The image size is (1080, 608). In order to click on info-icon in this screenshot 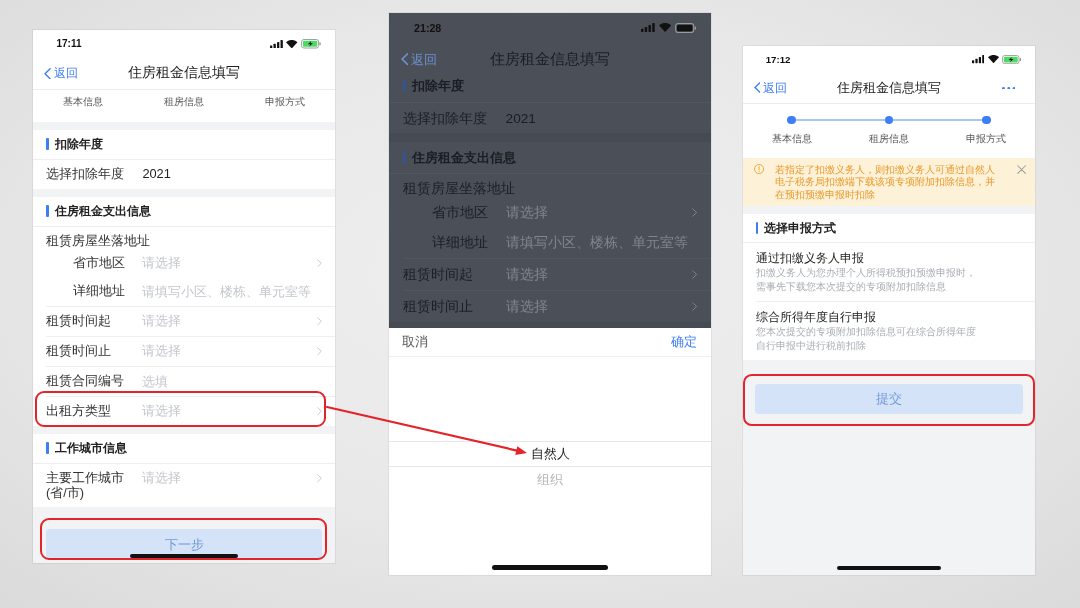, I will do `click(759, 169)`.